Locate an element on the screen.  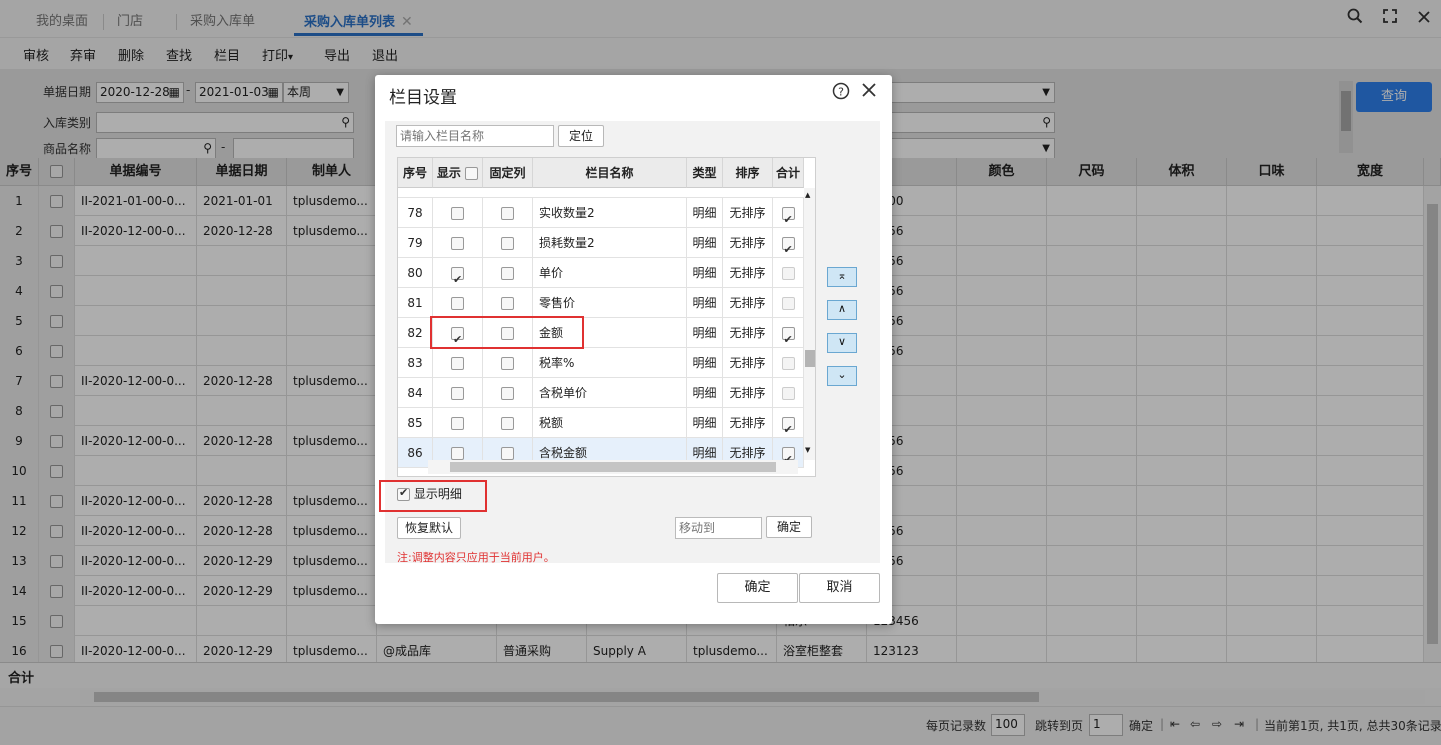
help-icon: ? is located at coordinates (841, 93).